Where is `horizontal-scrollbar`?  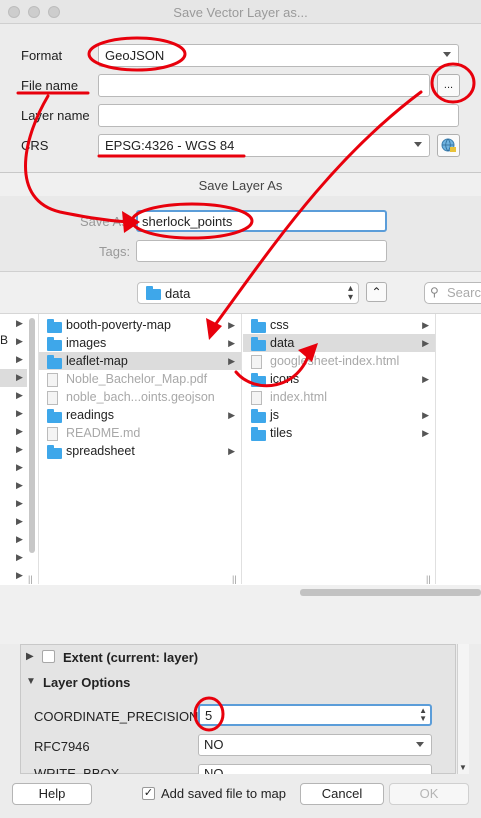
horizontal-scrollbar is located at coordinates (390, 592).